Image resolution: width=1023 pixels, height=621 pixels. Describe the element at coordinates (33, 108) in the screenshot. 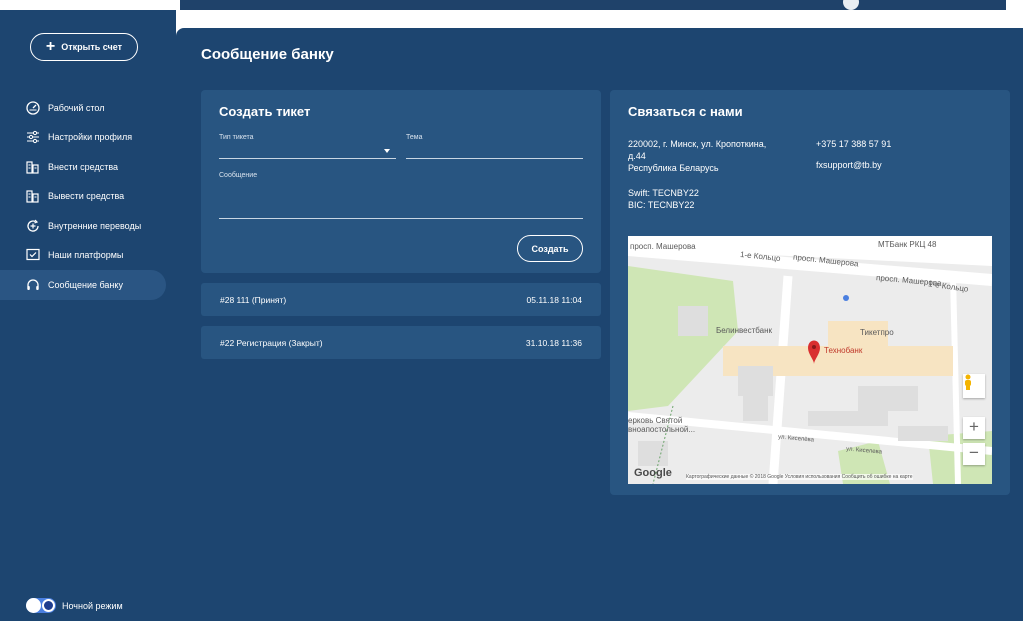

I see `dashboard-icon` at that location.